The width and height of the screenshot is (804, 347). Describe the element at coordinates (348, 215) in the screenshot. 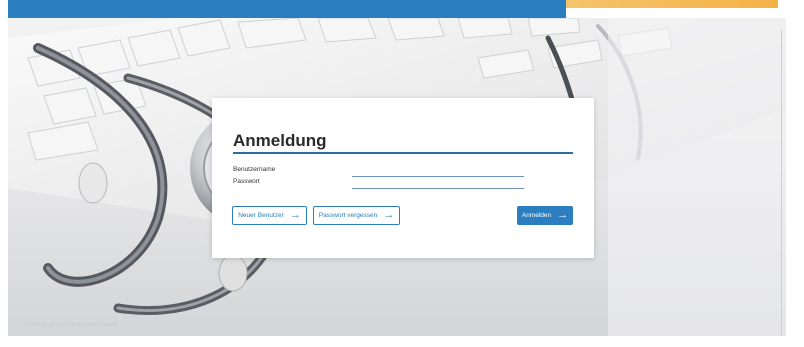

I see `forgot-password-button-label: Passwort vergessen` at that location.